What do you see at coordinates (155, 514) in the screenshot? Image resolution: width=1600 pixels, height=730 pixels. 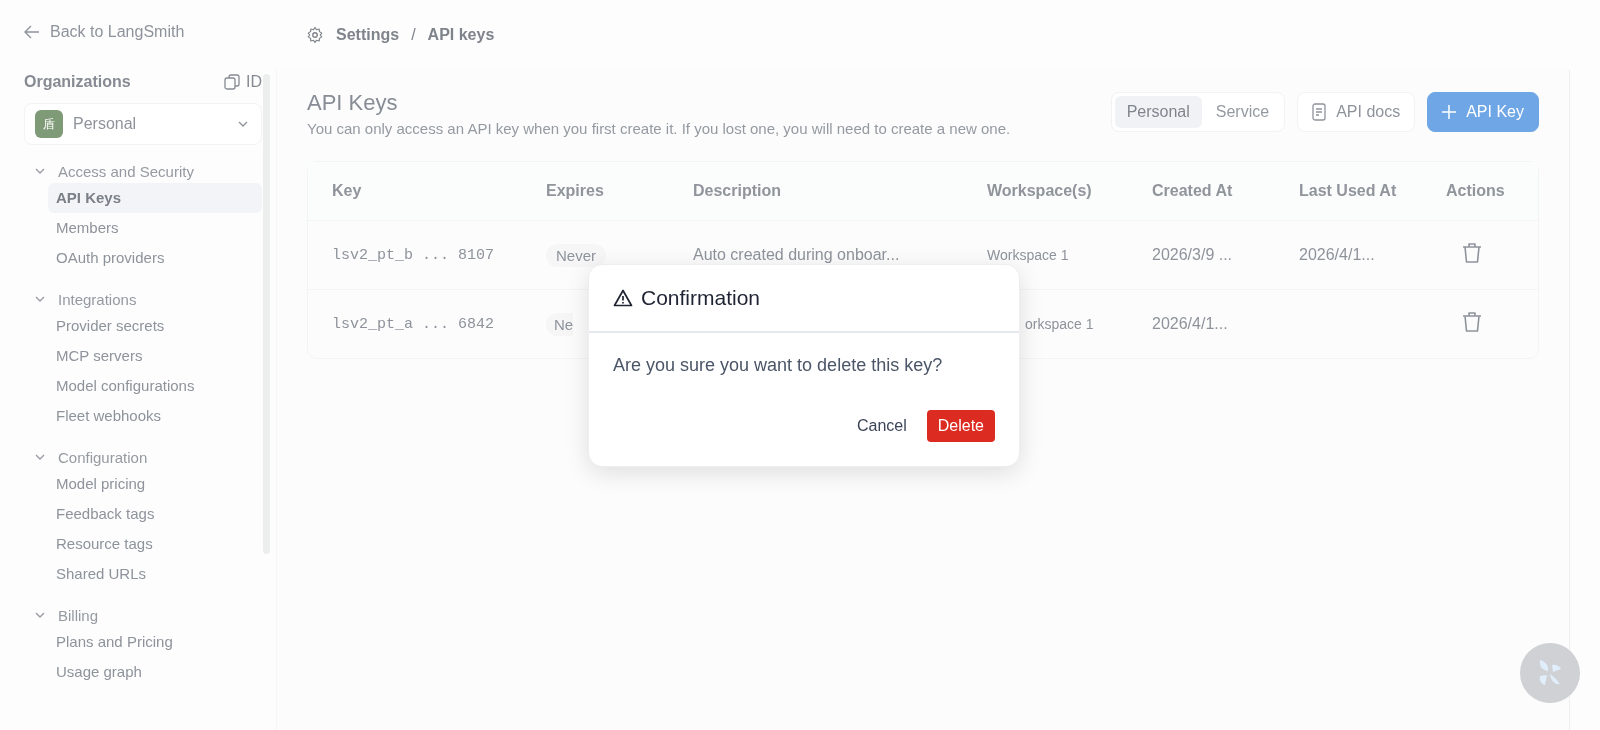 I see `sidebar-item: Feedback tags` at bounding box center [155, 514].